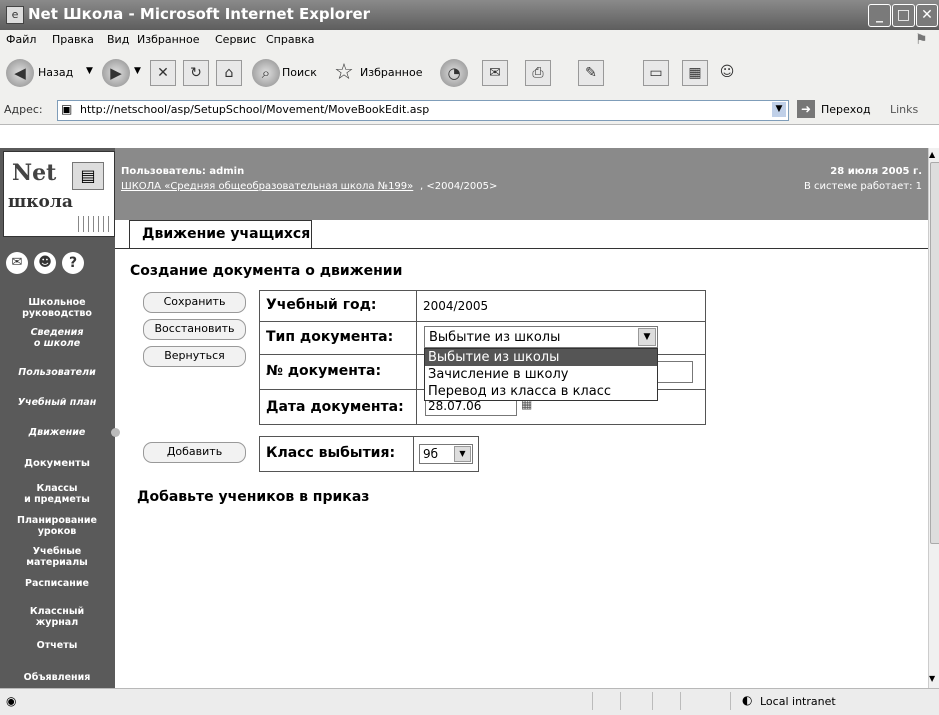  What do you see at coordinates (57, 463) in the screenshot?
I see `sidebar-item-documents: Документы` at bounding box center [57, 463].